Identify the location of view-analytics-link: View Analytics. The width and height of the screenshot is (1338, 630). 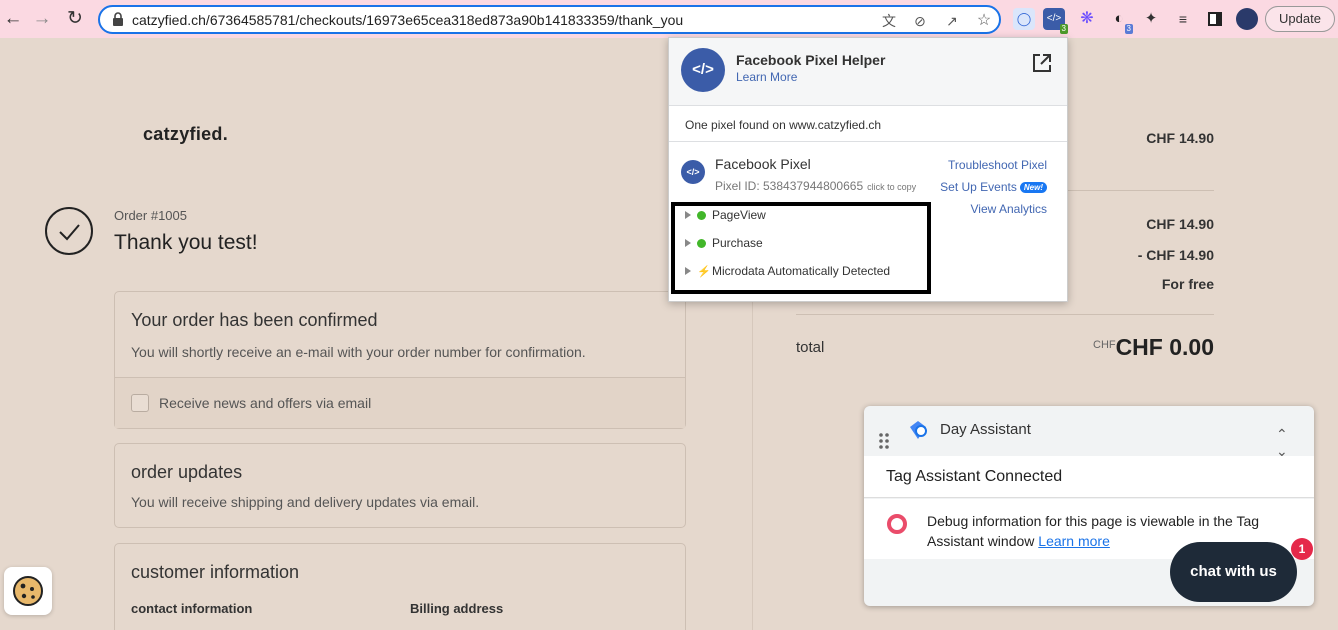
(1009, 209).